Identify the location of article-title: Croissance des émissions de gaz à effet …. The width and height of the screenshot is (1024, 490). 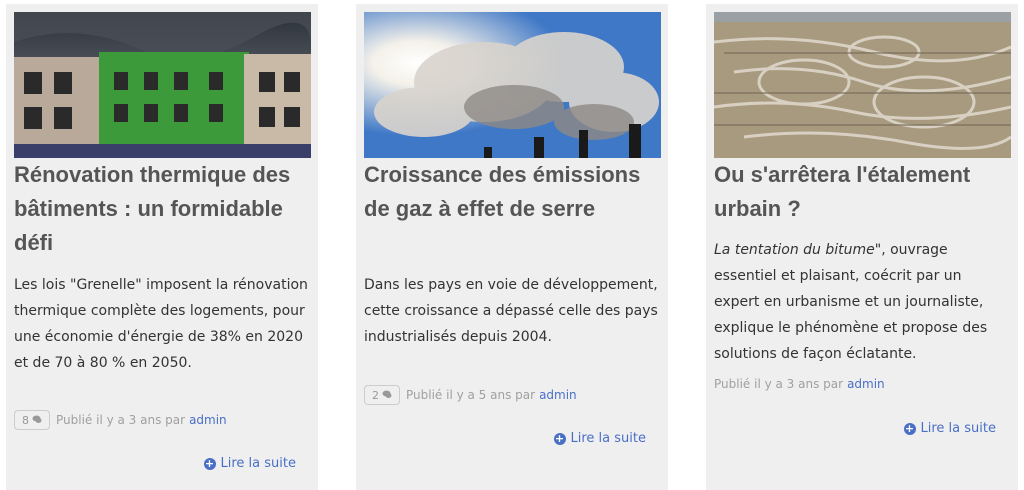
(512, 192).